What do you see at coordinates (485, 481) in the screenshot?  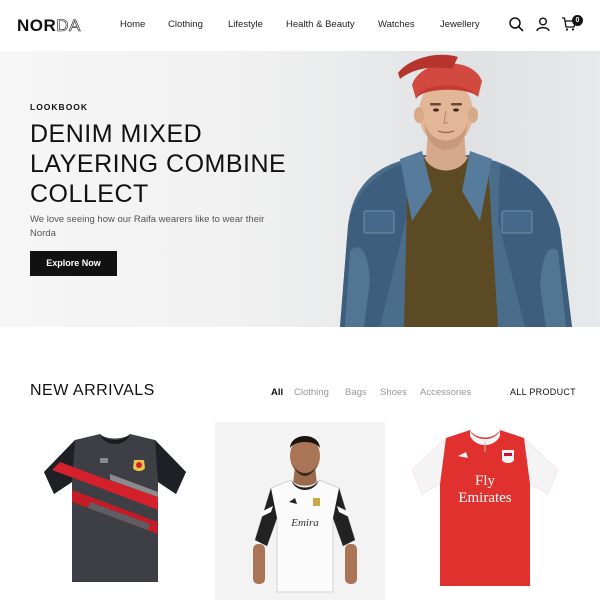 I see `product-shirt-text: Fly` at bounding box center [485, 481].